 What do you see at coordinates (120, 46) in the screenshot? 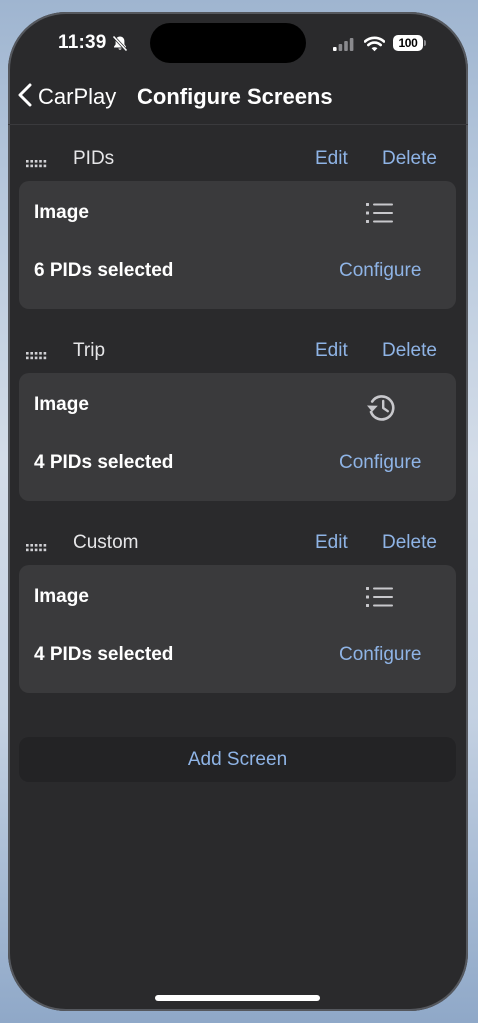
I see `silent-bell-icon` at bounding box center [120, 46].